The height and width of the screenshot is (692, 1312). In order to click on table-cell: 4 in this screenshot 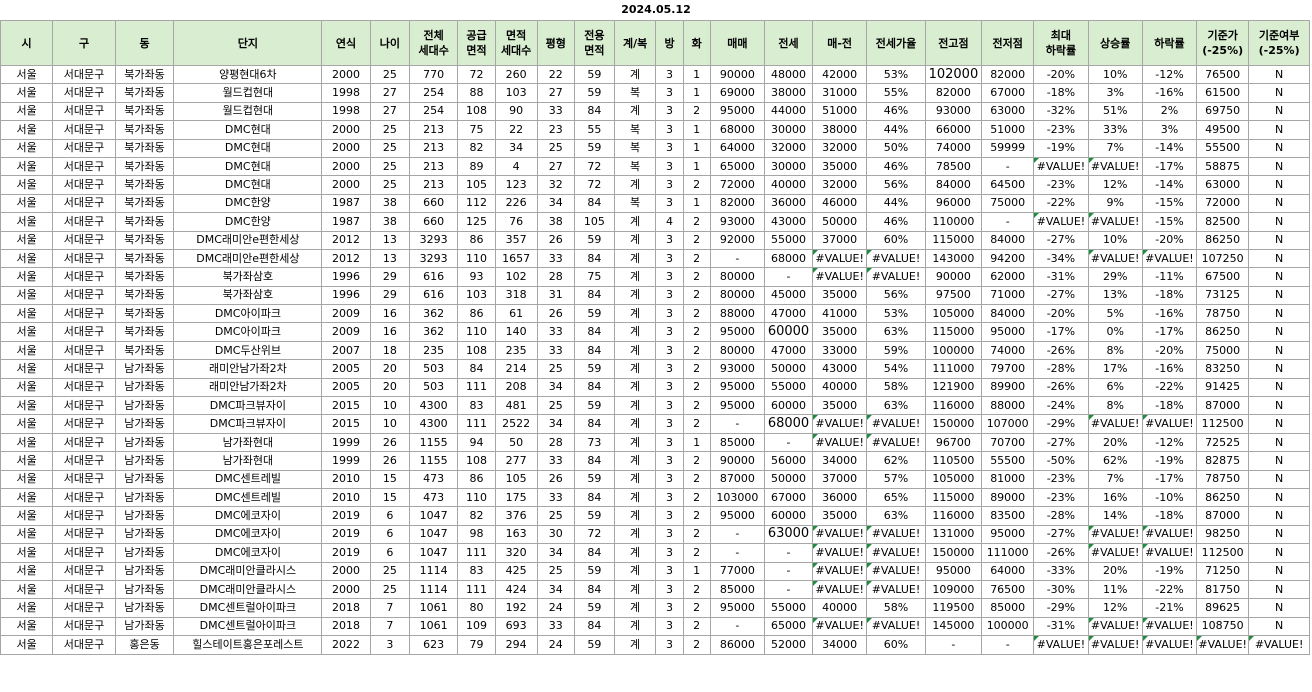, I will do `click(516, 166)`.